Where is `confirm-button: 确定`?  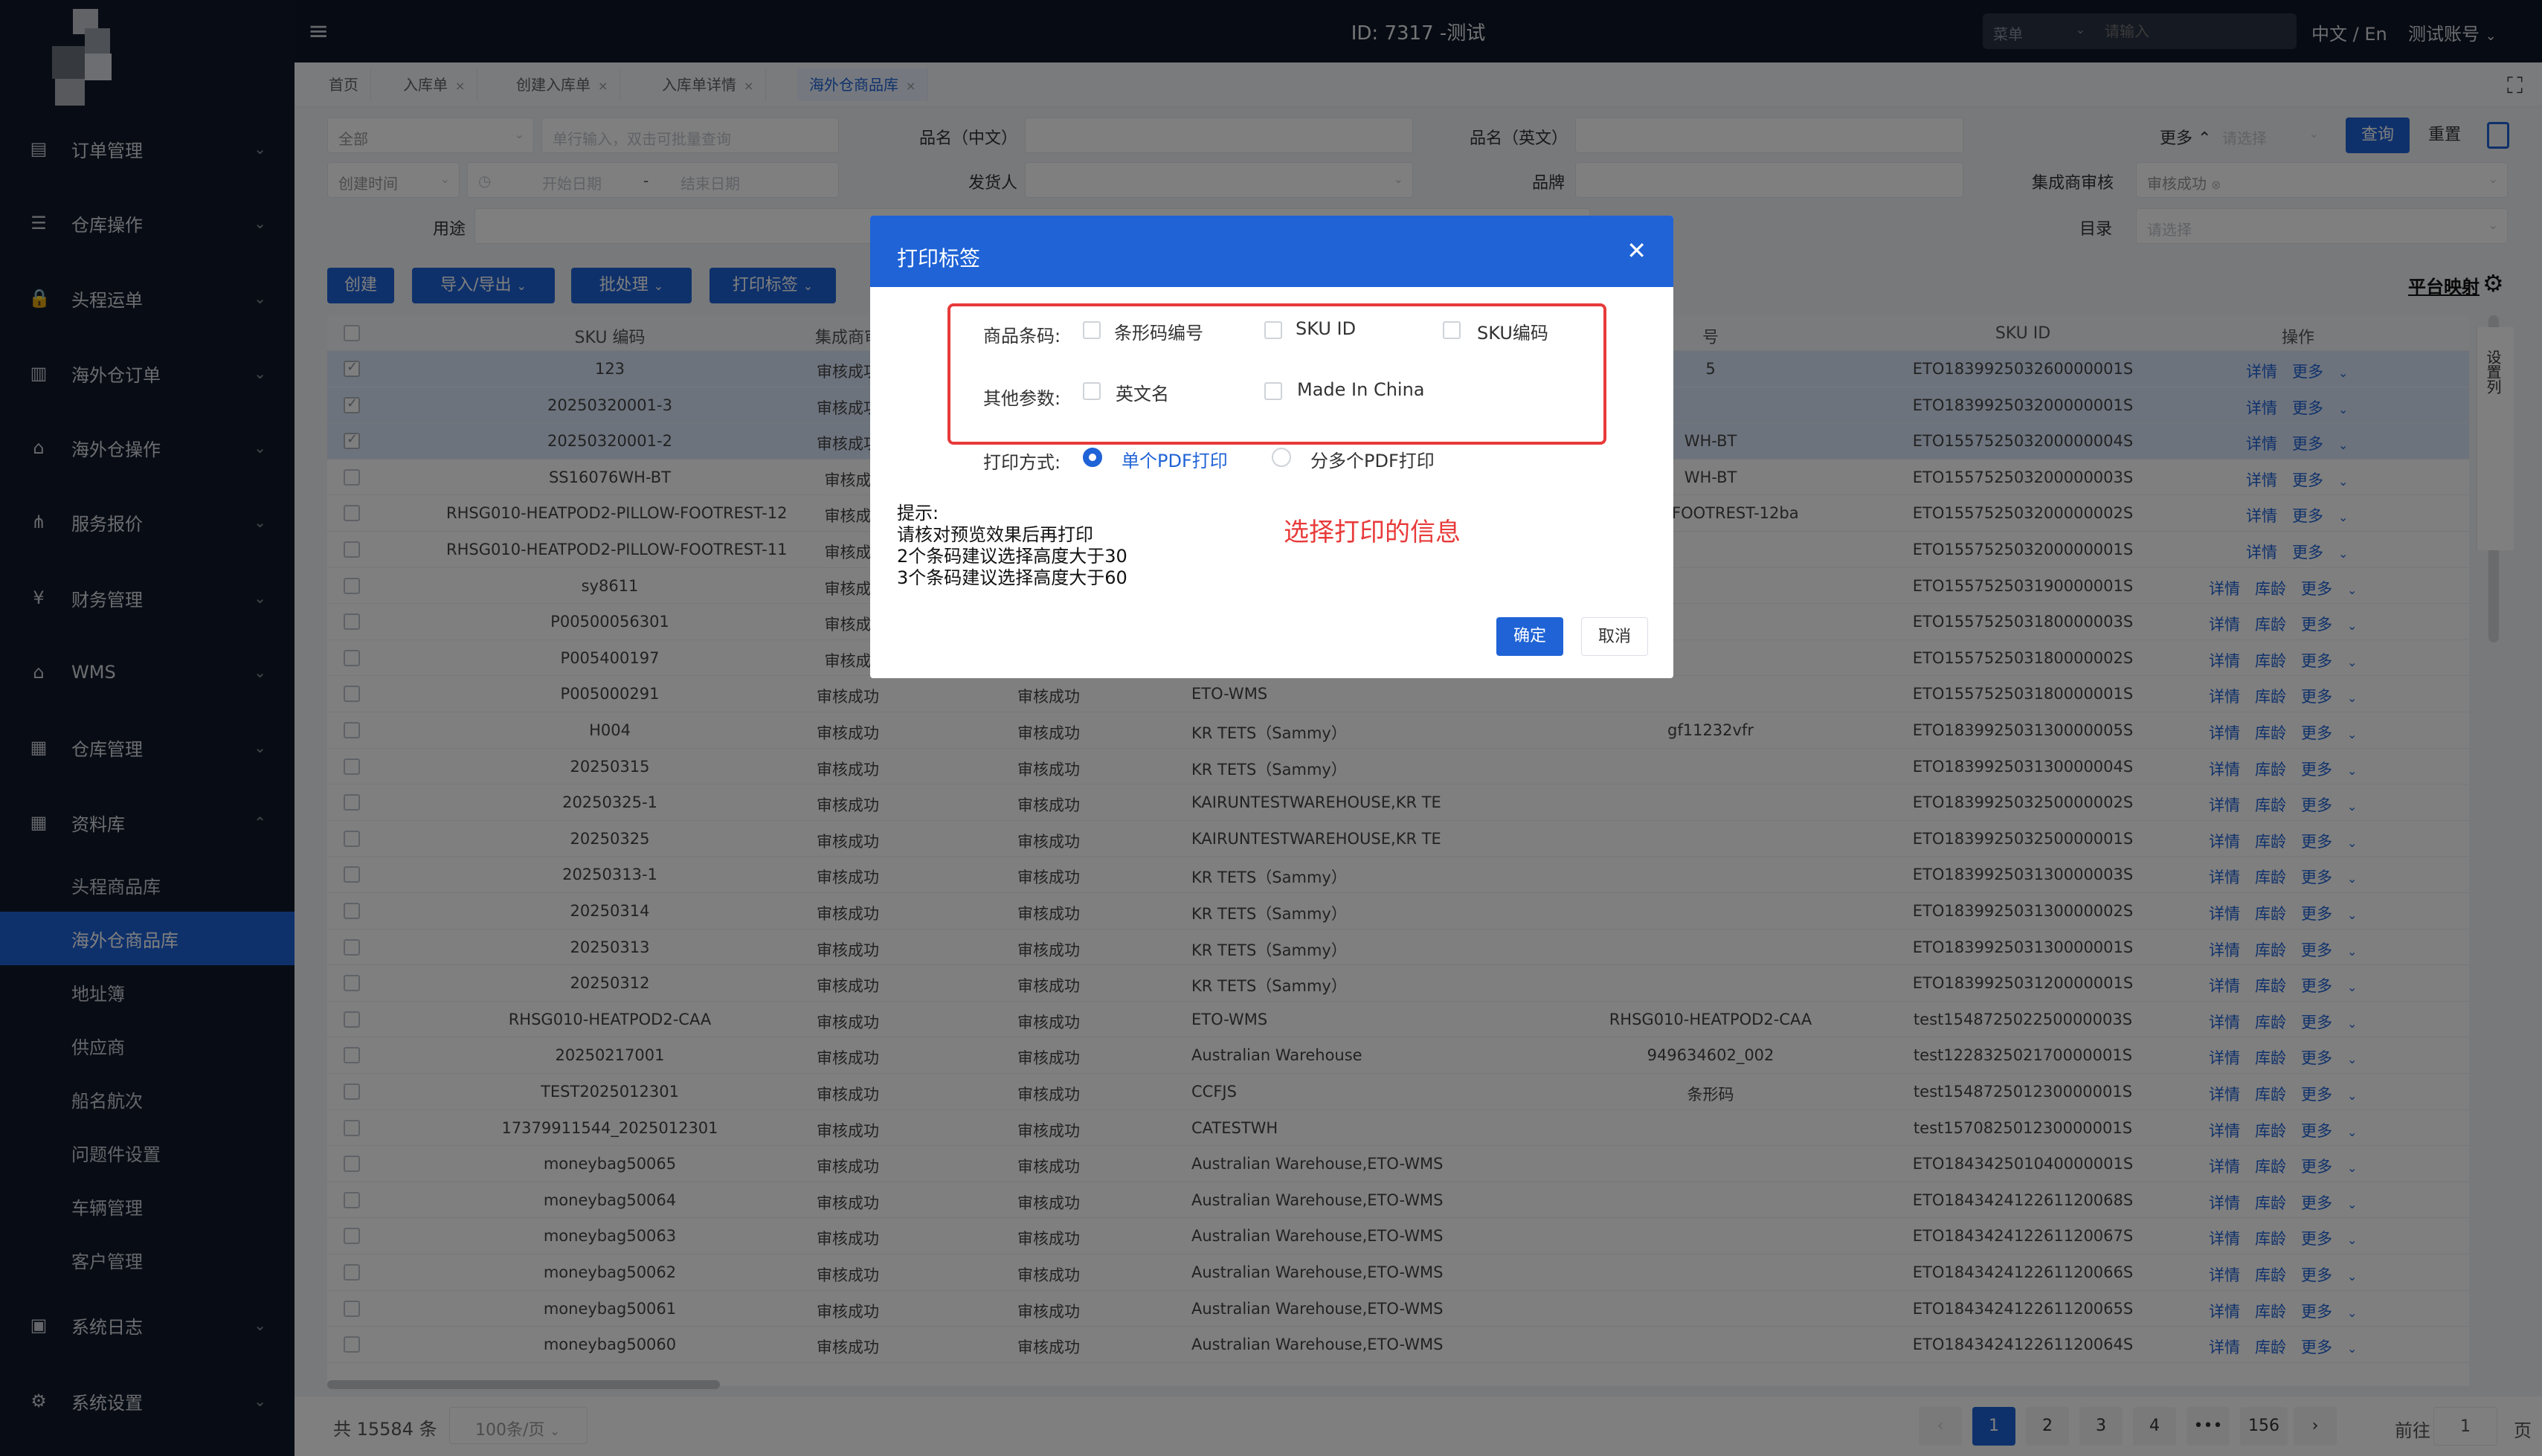
confirm-button: 确定 is located at coordinates (1530, 637).